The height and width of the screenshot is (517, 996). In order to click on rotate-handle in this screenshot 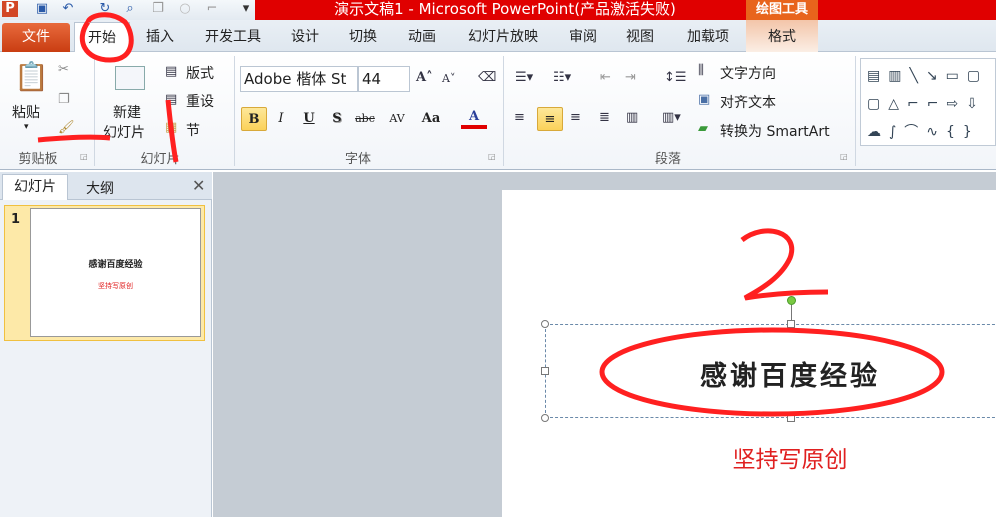, I will do `click(791, 300)`.